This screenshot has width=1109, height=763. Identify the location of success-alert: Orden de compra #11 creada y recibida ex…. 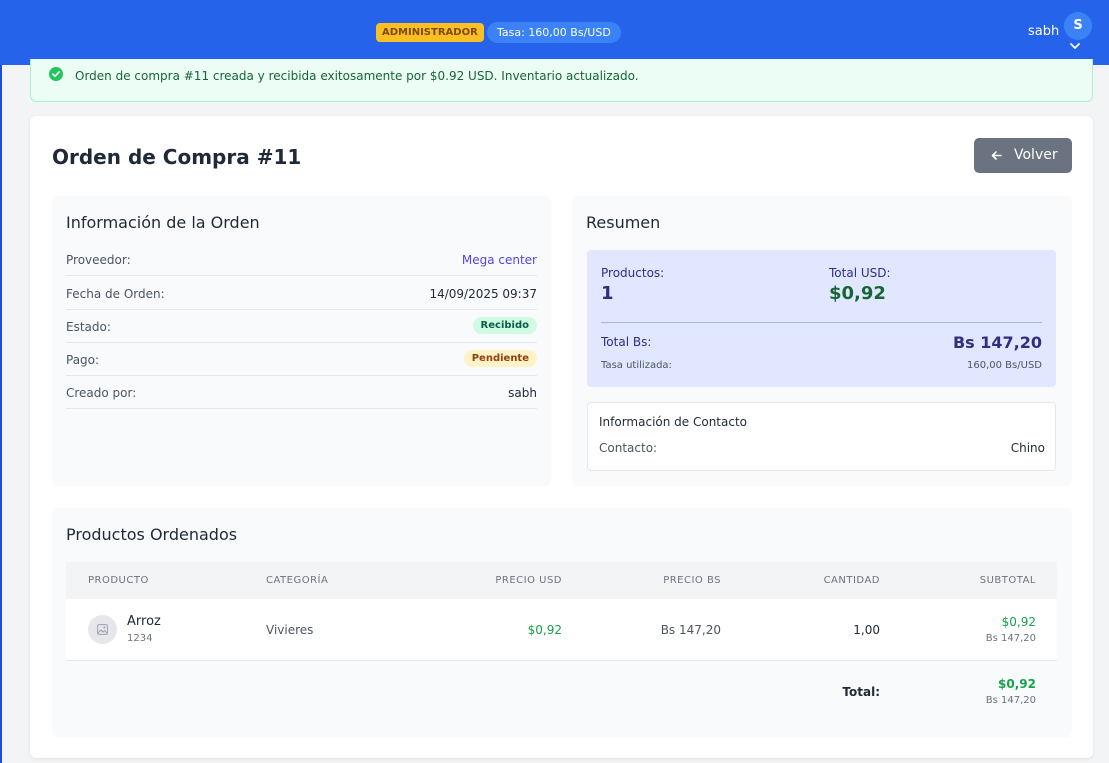
(561, 80).